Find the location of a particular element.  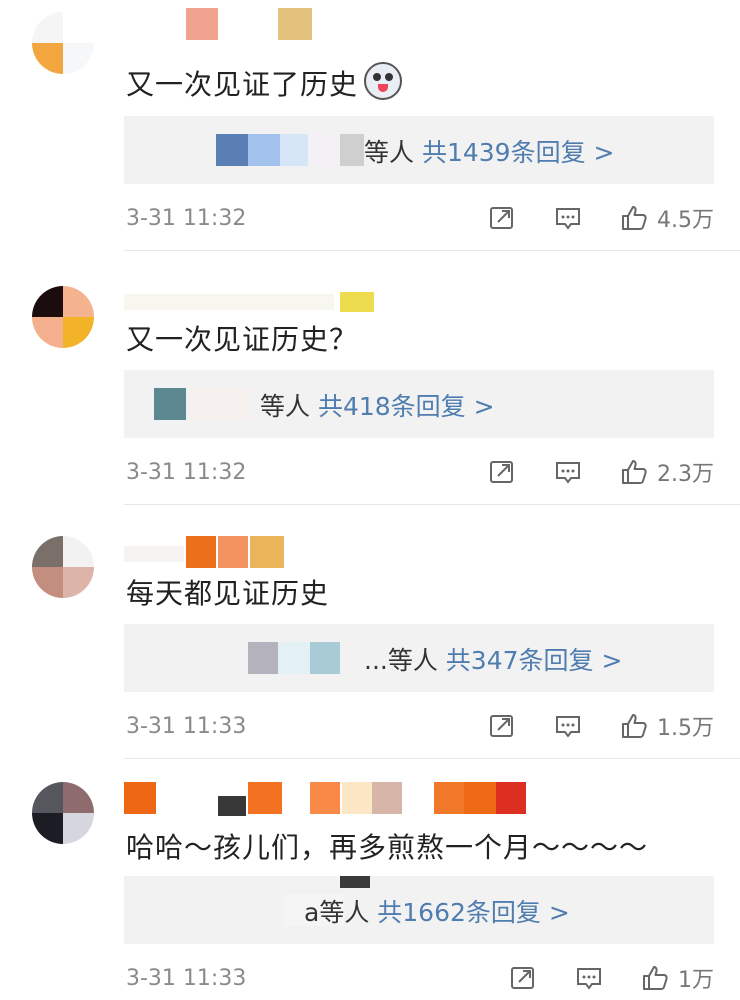

comment-actions: 4.5万 is located at coordinates (600, 218).